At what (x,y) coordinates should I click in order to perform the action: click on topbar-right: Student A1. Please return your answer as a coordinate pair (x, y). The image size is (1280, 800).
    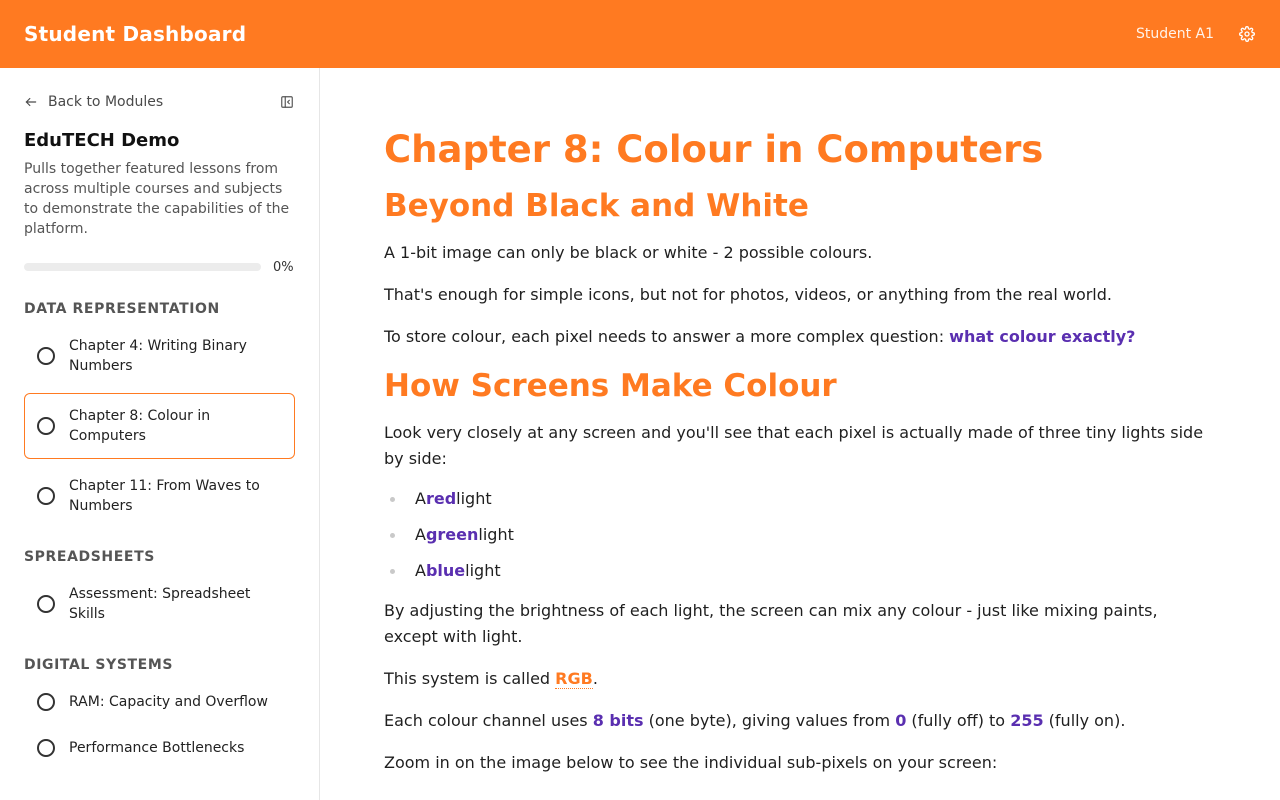
    Looking at the image, I should click on (1196, 34).